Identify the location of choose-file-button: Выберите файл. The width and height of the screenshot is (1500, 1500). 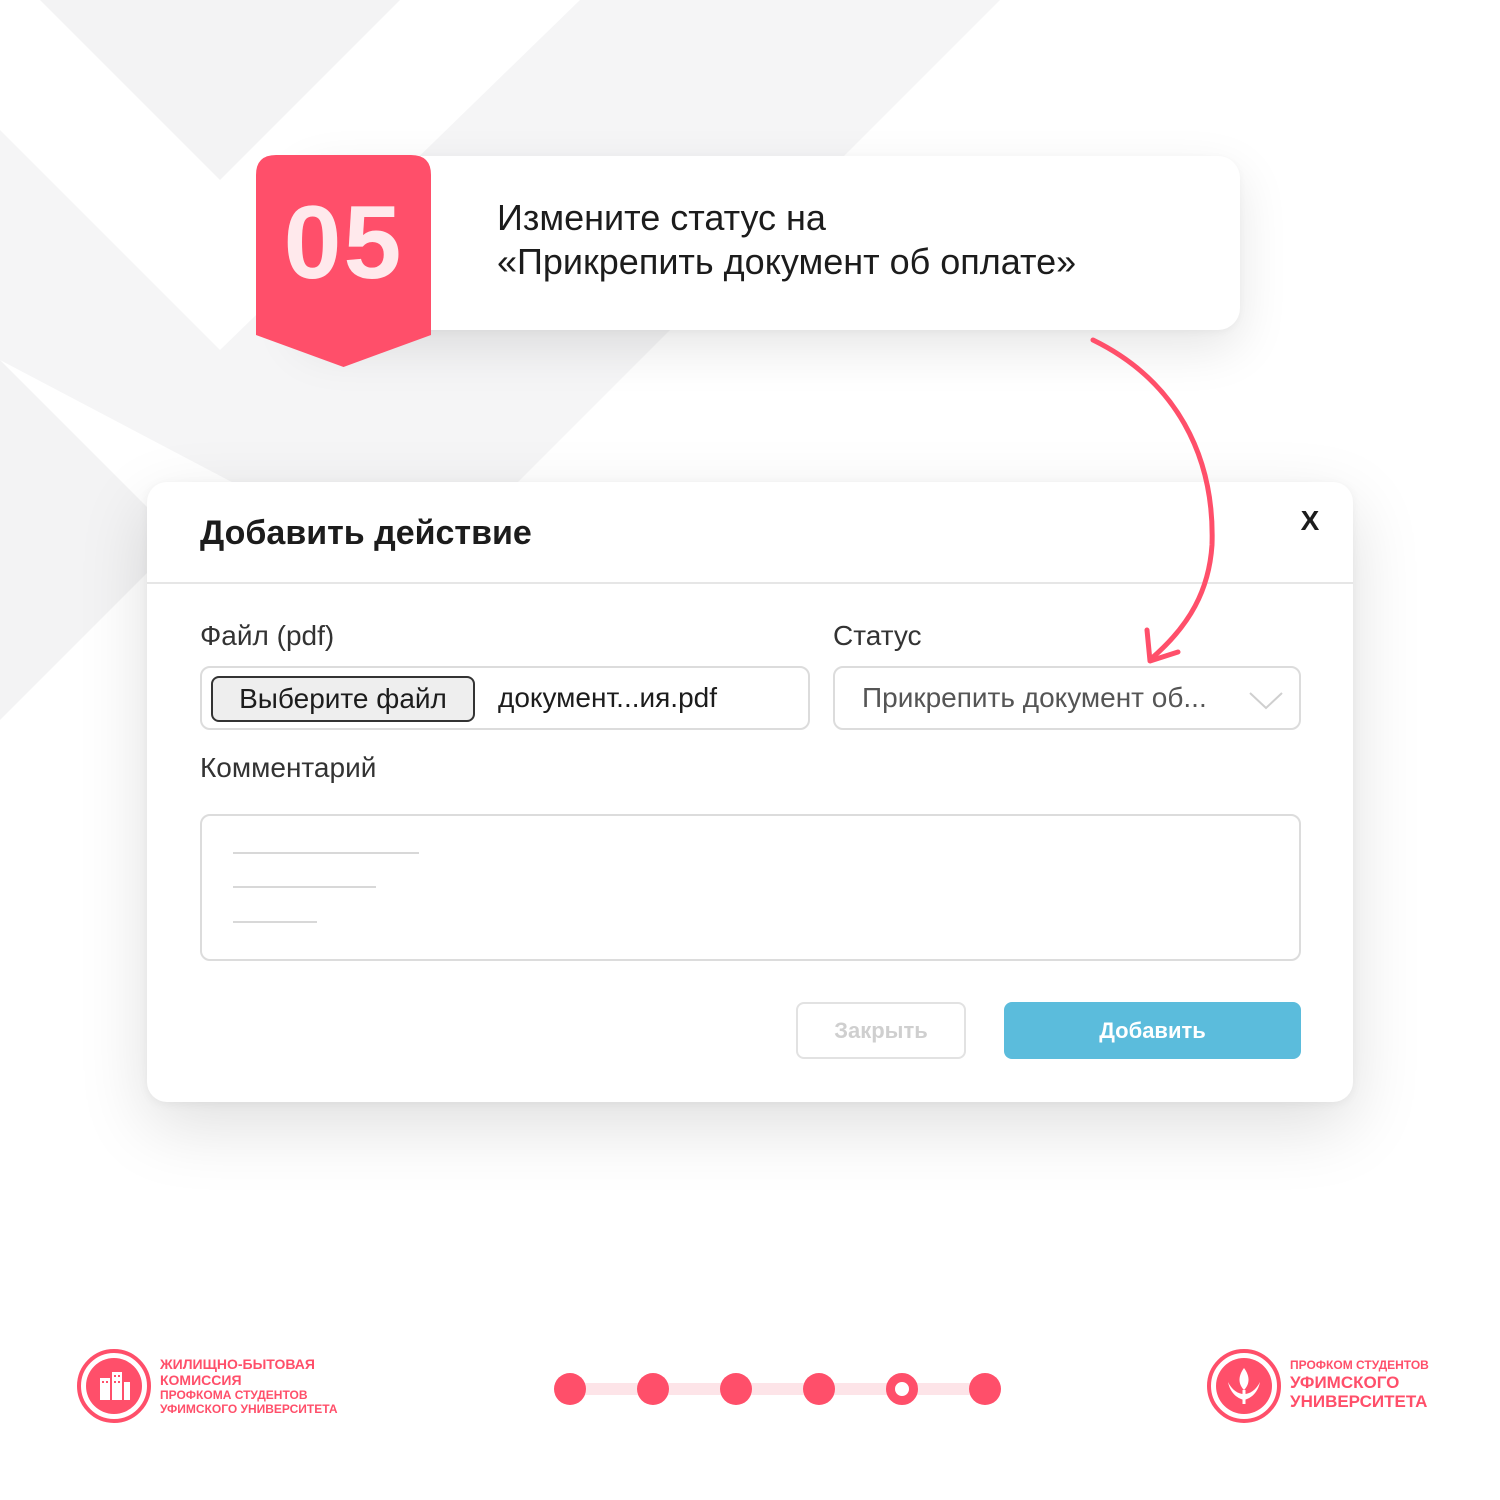
(343, 699).